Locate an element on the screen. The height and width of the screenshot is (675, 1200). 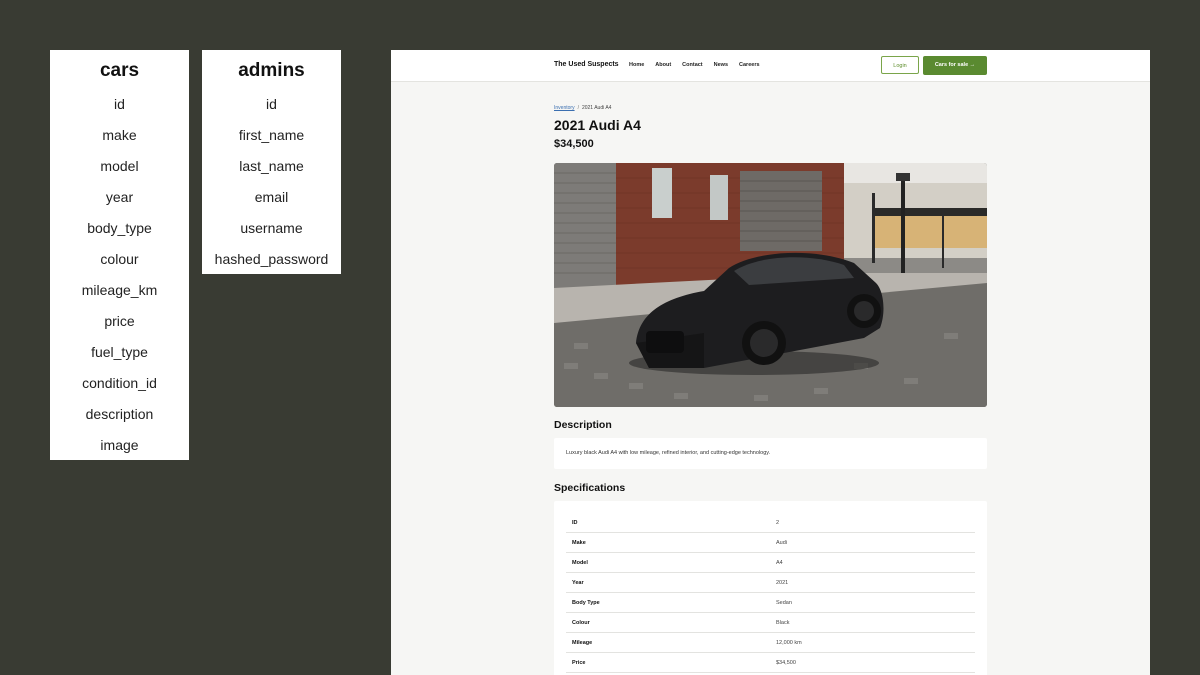
cars-field: id is located at coordinates (119, 104).